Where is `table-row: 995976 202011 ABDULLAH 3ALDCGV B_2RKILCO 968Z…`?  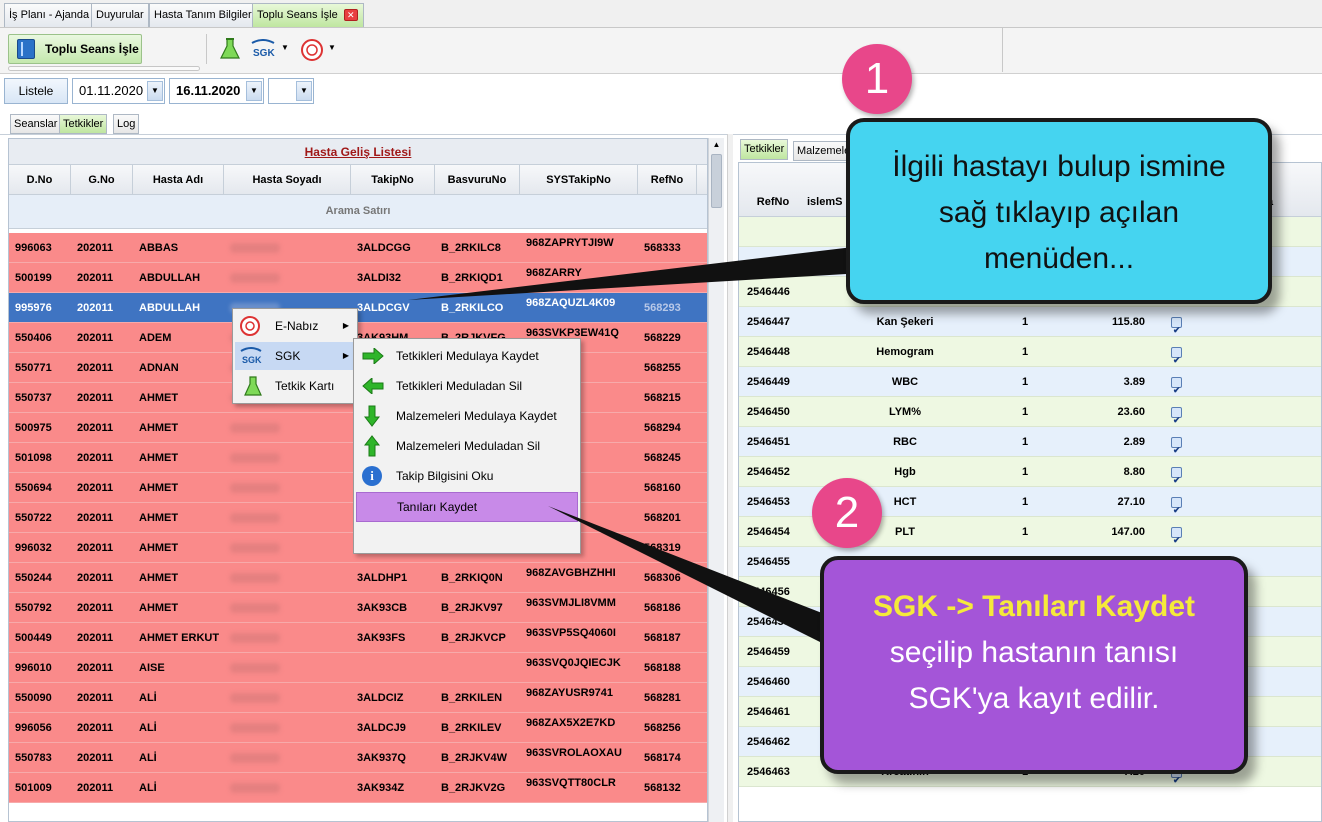
table-row: 995976 202011 ABDULLAH 3ALDCGV B_2RKILCO 968Z… is located at coordinates (358, 308).